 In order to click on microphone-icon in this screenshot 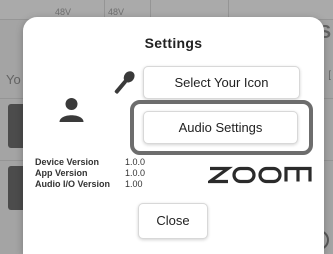, I will do `click(124, 82)`.